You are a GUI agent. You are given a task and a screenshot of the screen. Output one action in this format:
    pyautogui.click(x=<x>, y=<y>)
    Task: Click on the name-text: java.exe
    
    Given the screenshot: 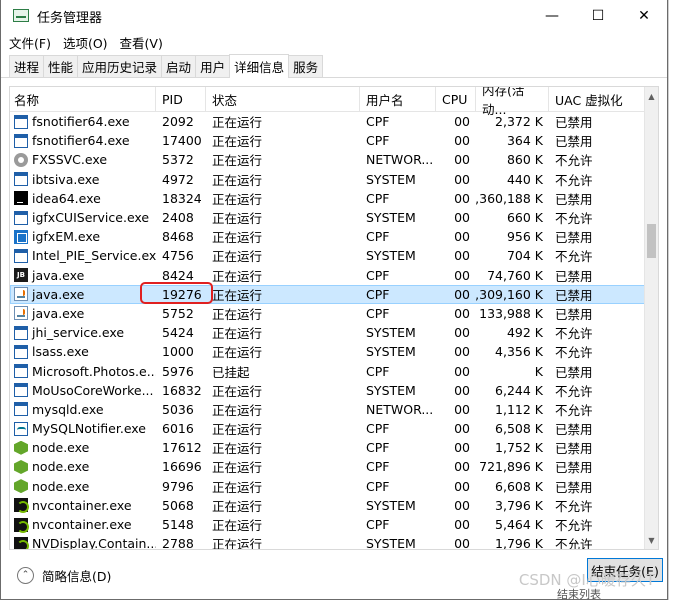 What is the action you would take?
    pyautogui.click(x=58, y=294)
    